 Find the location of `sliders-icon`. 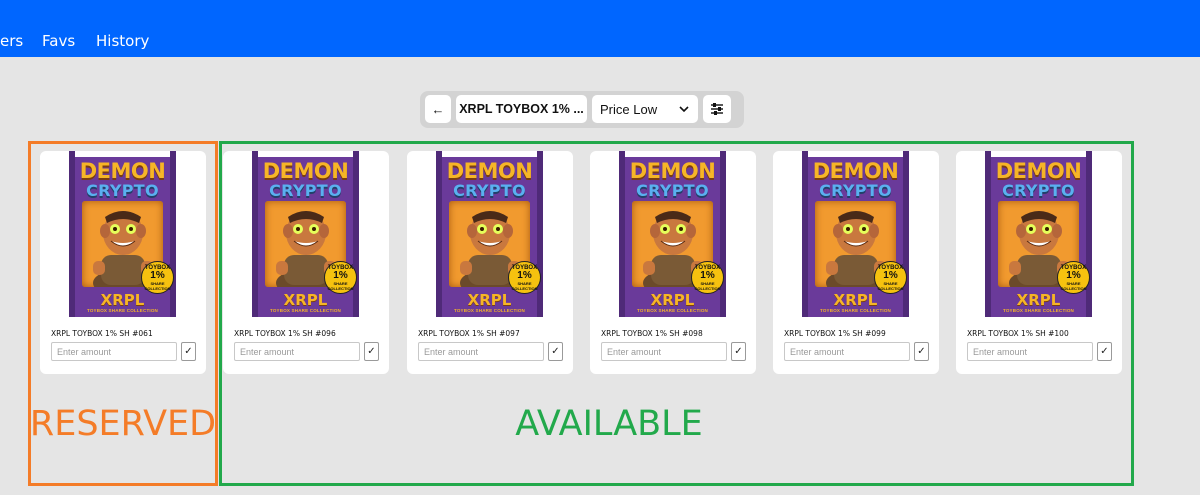

sliders-icon is located at coordinates (717, 109).